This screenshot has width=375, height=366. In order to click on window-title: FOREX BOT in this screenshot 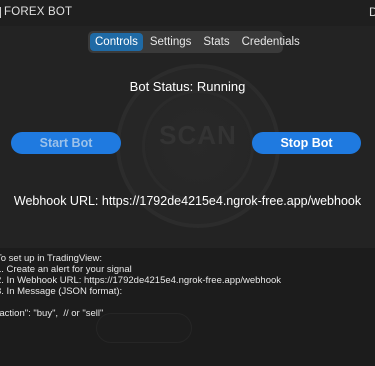, I will do `click(38, 12)`.